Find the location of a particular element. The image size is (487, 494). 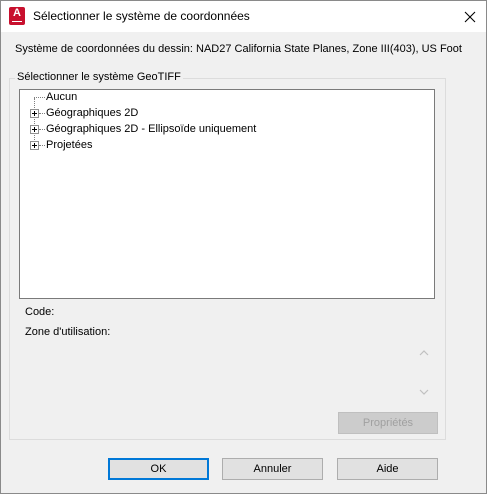

zone-label: Zone d'utilisation: is located at coordinates (68, 332).